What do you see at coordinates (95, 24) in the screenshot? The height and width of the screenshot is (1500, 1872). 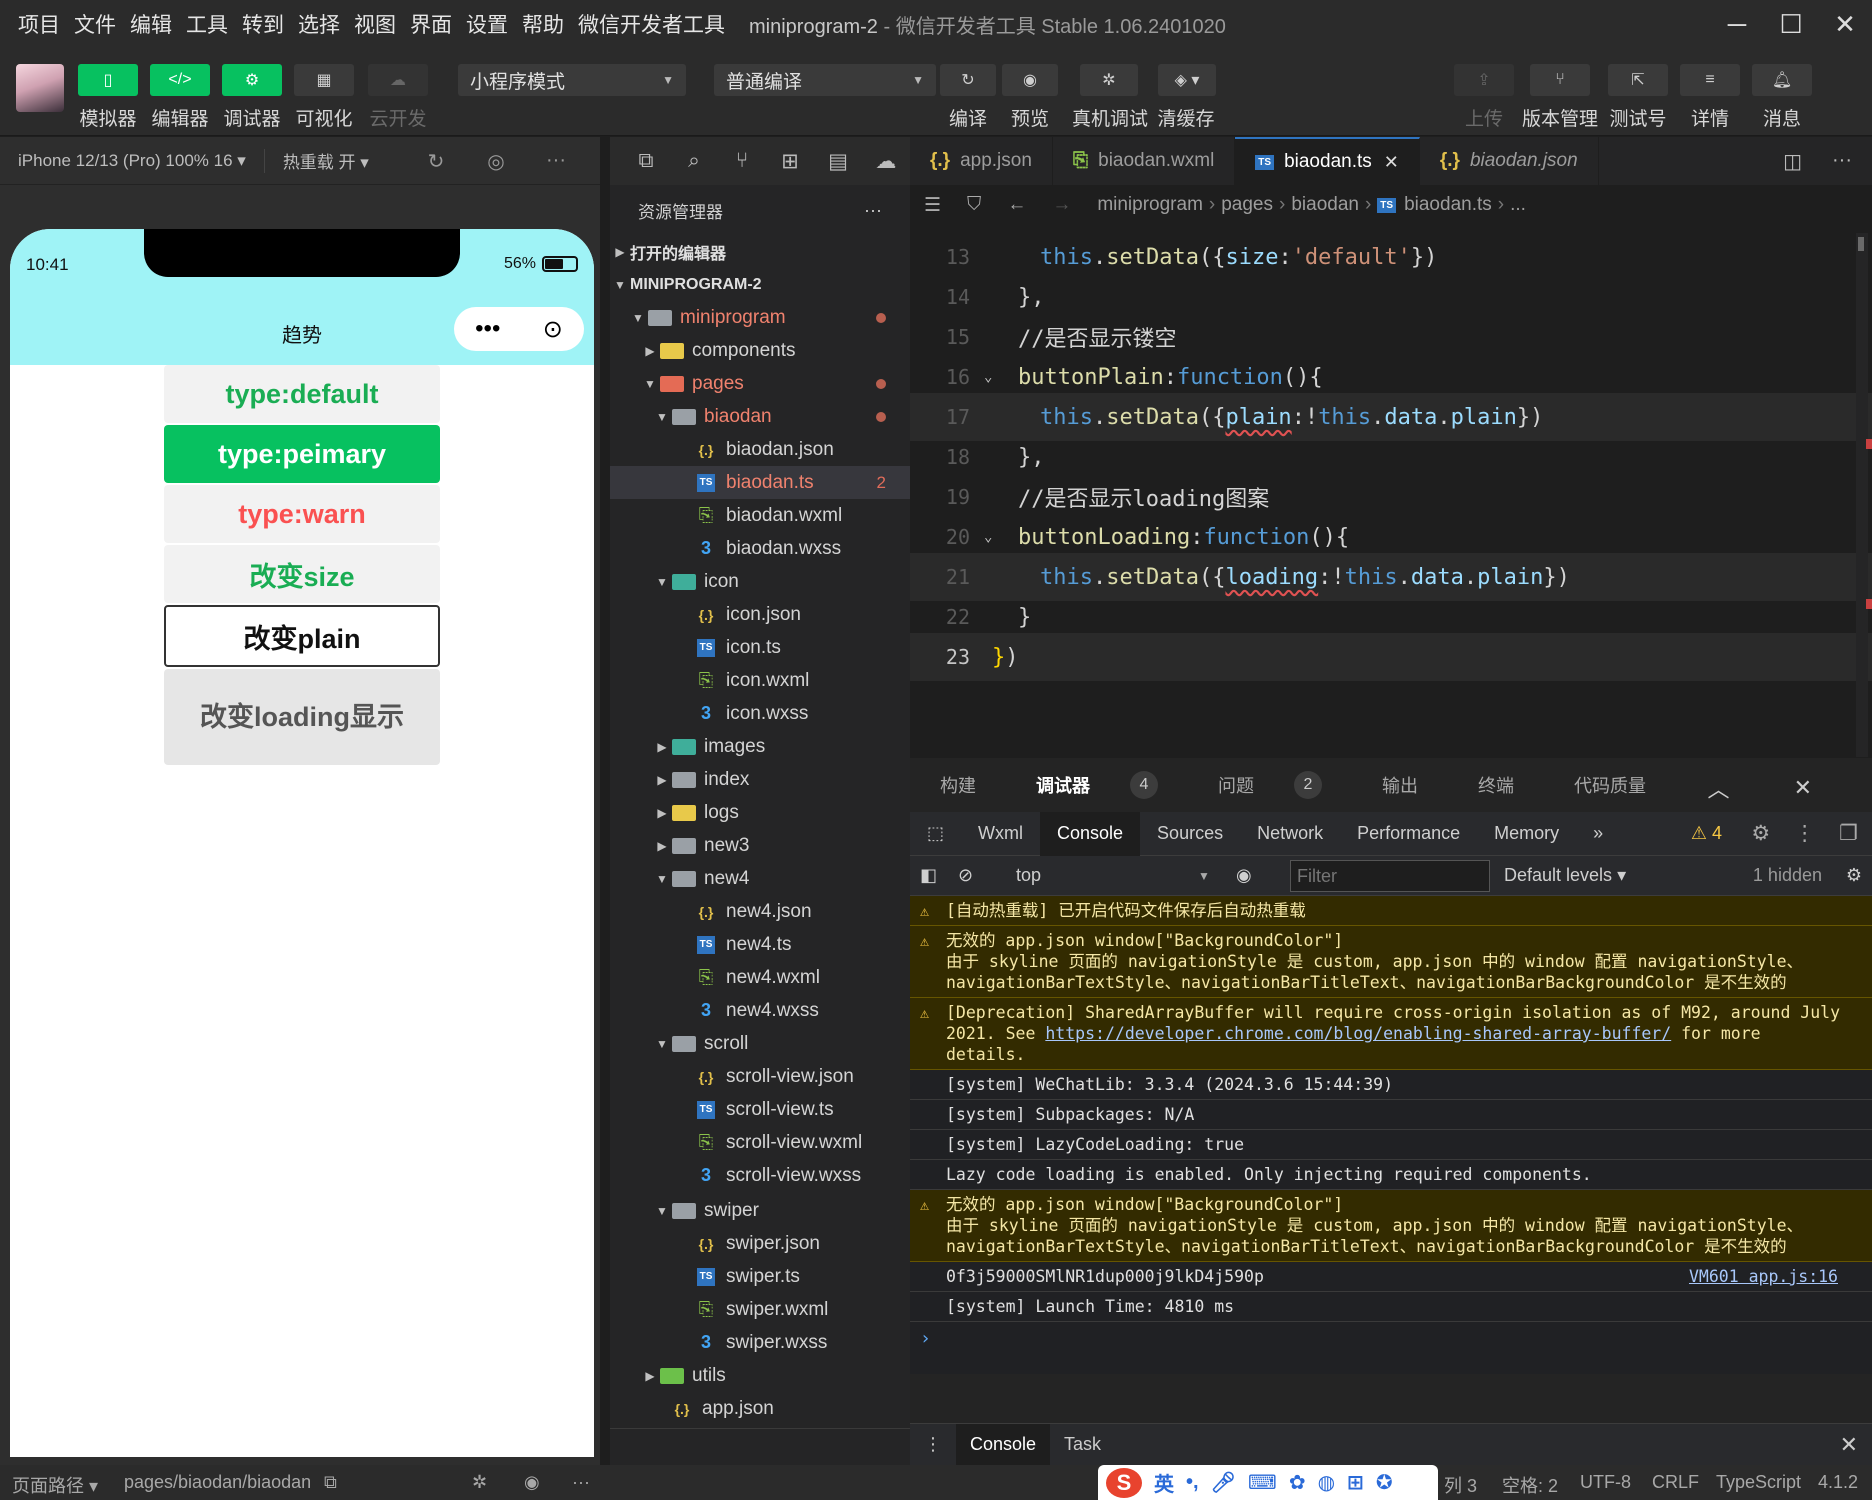 I see `menu-file: 文件` at bounding box center [95, 24].